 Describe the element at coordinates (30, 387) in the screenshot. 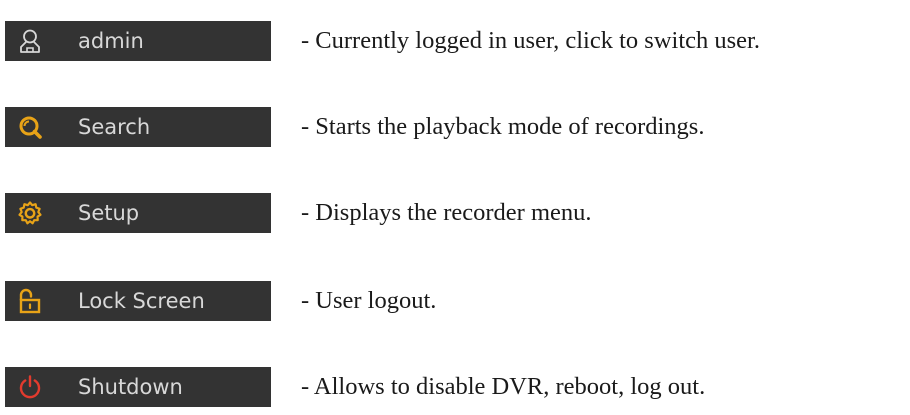

I see `power-icon` at that location.